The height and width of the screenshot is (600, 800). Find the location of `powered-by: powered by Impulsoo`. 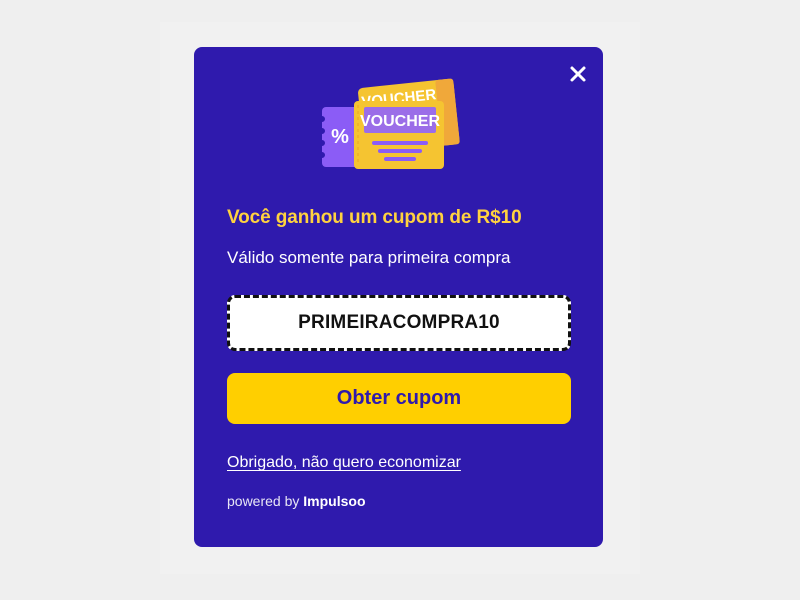

powered-by: powered by Impulsoo is located at coordinates (296, 501).